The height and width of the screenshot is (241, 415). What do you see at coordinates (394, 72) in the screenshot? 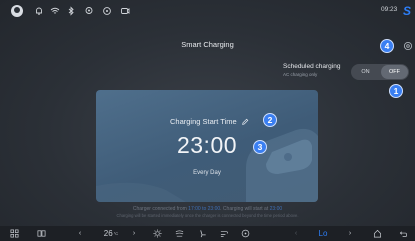
I see `toggle-off-option: OFF` at bounding box center [394, 72].